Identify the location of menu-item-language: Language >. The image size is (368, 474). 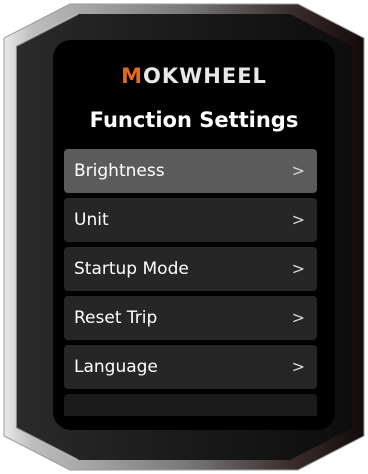
(190, 367).